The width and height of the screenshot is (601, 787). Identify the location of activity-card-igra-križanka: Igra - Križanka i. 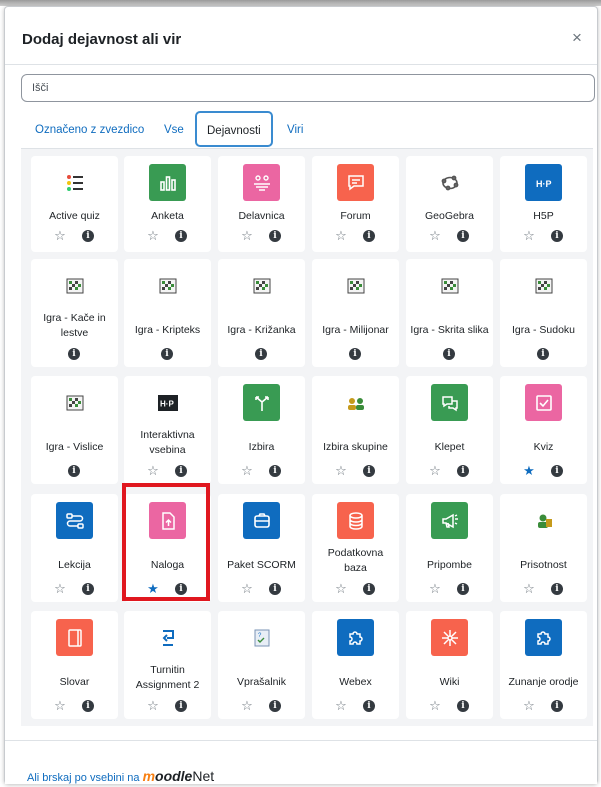
(261, 313).